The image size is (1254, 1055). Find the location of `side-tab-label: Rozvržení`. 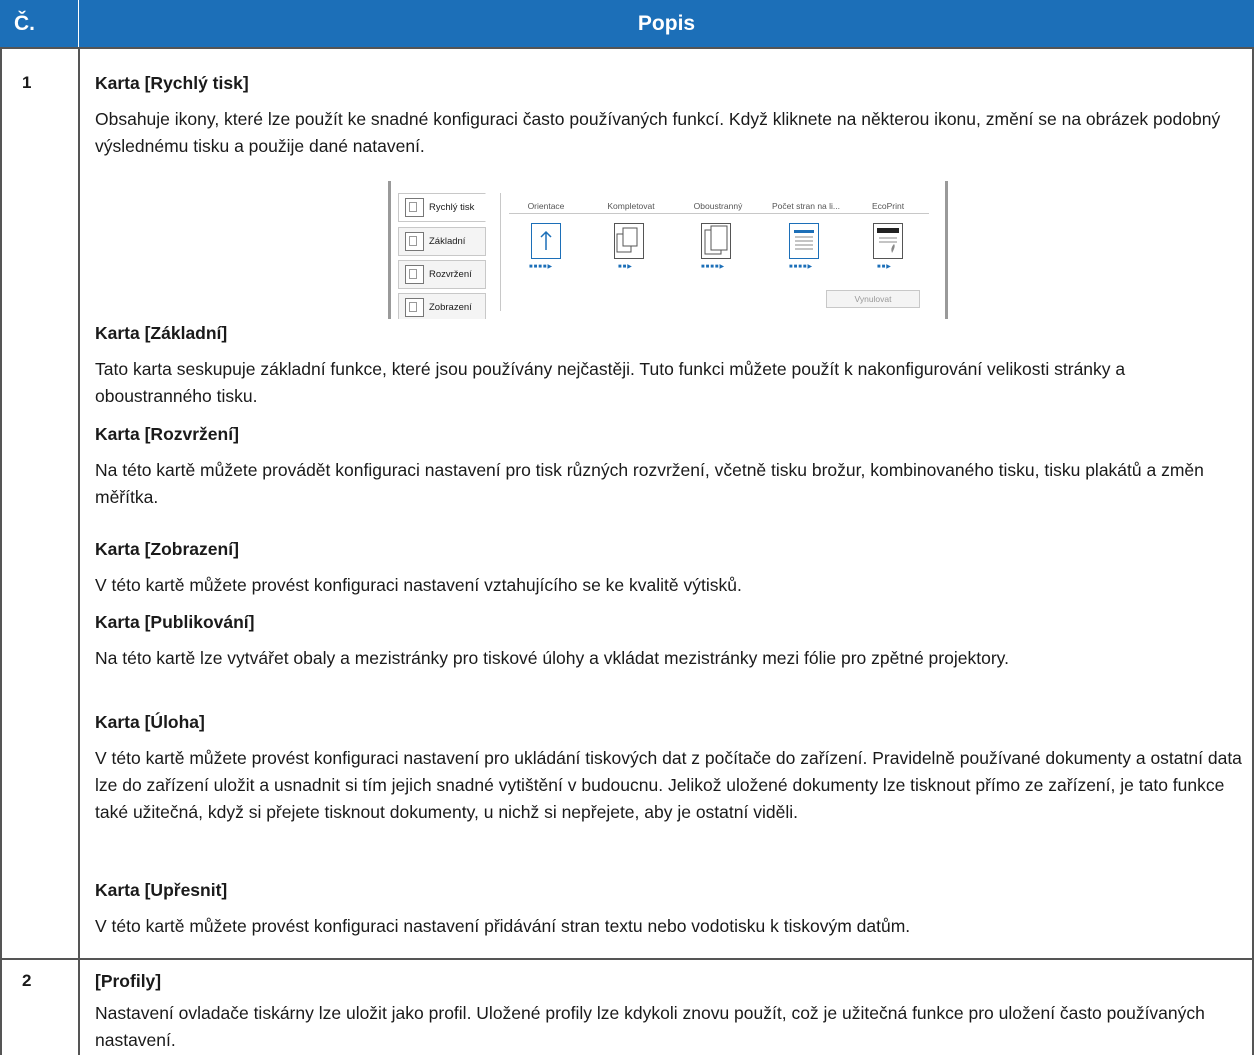

side-tab-label: Rozvržení is located at coordinates (450, 274).